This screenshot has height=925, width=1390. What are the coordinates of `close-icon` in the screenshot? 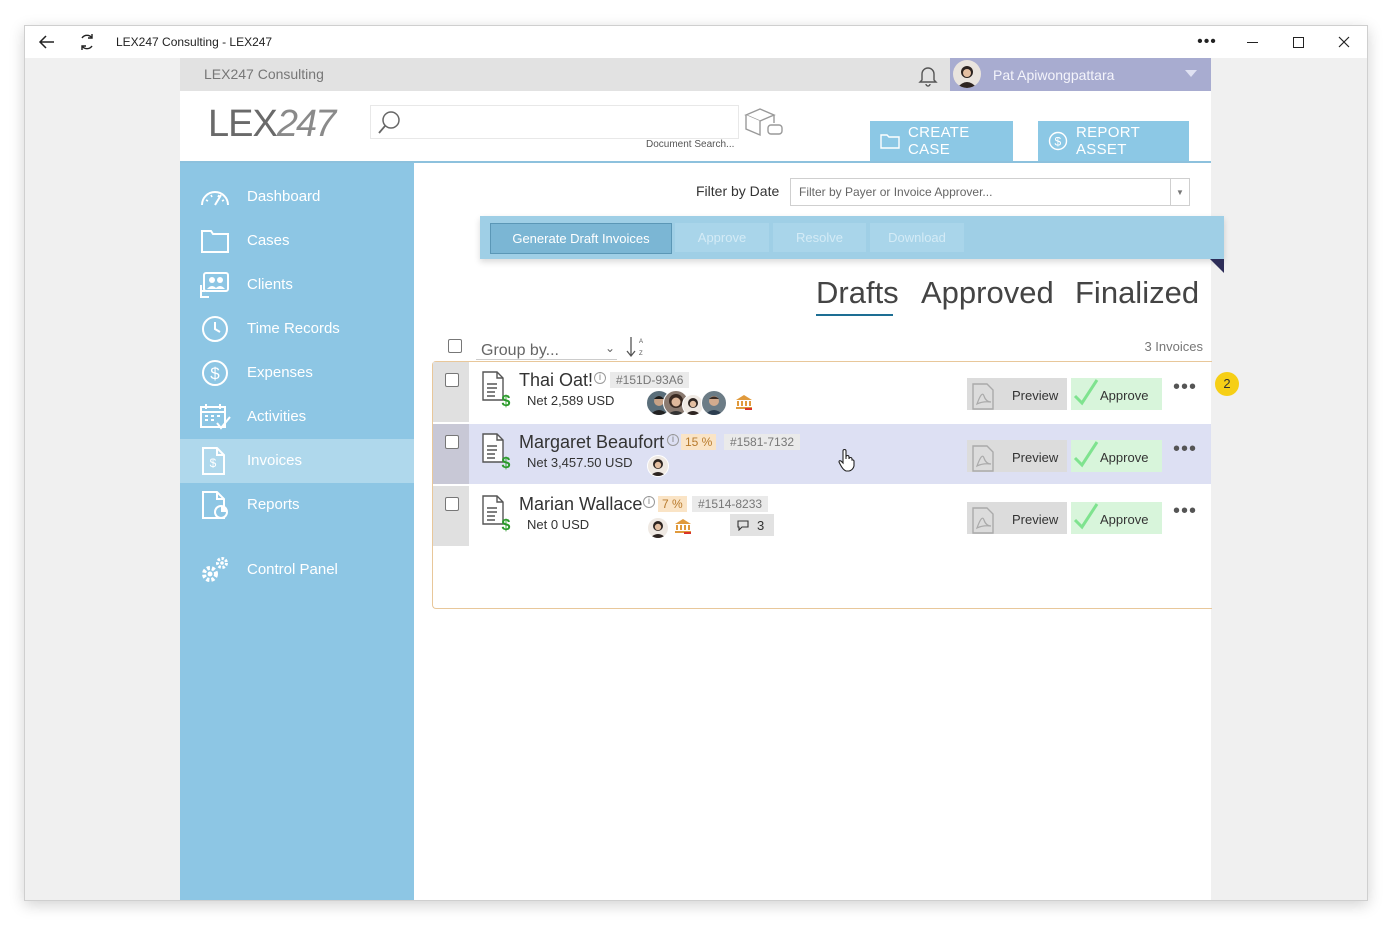 It's located at (1344, 42).